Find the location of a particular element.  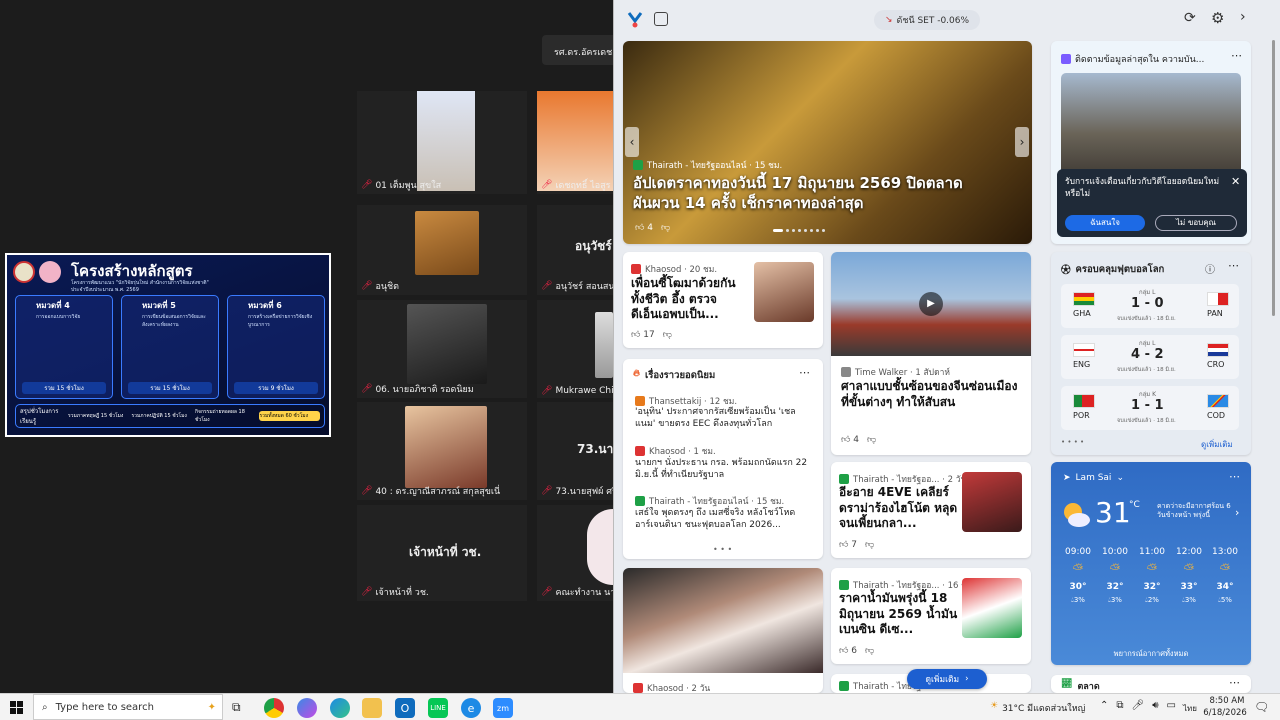

news-card: Khaosod · 2 วัน is located at coordinates (723, 630).